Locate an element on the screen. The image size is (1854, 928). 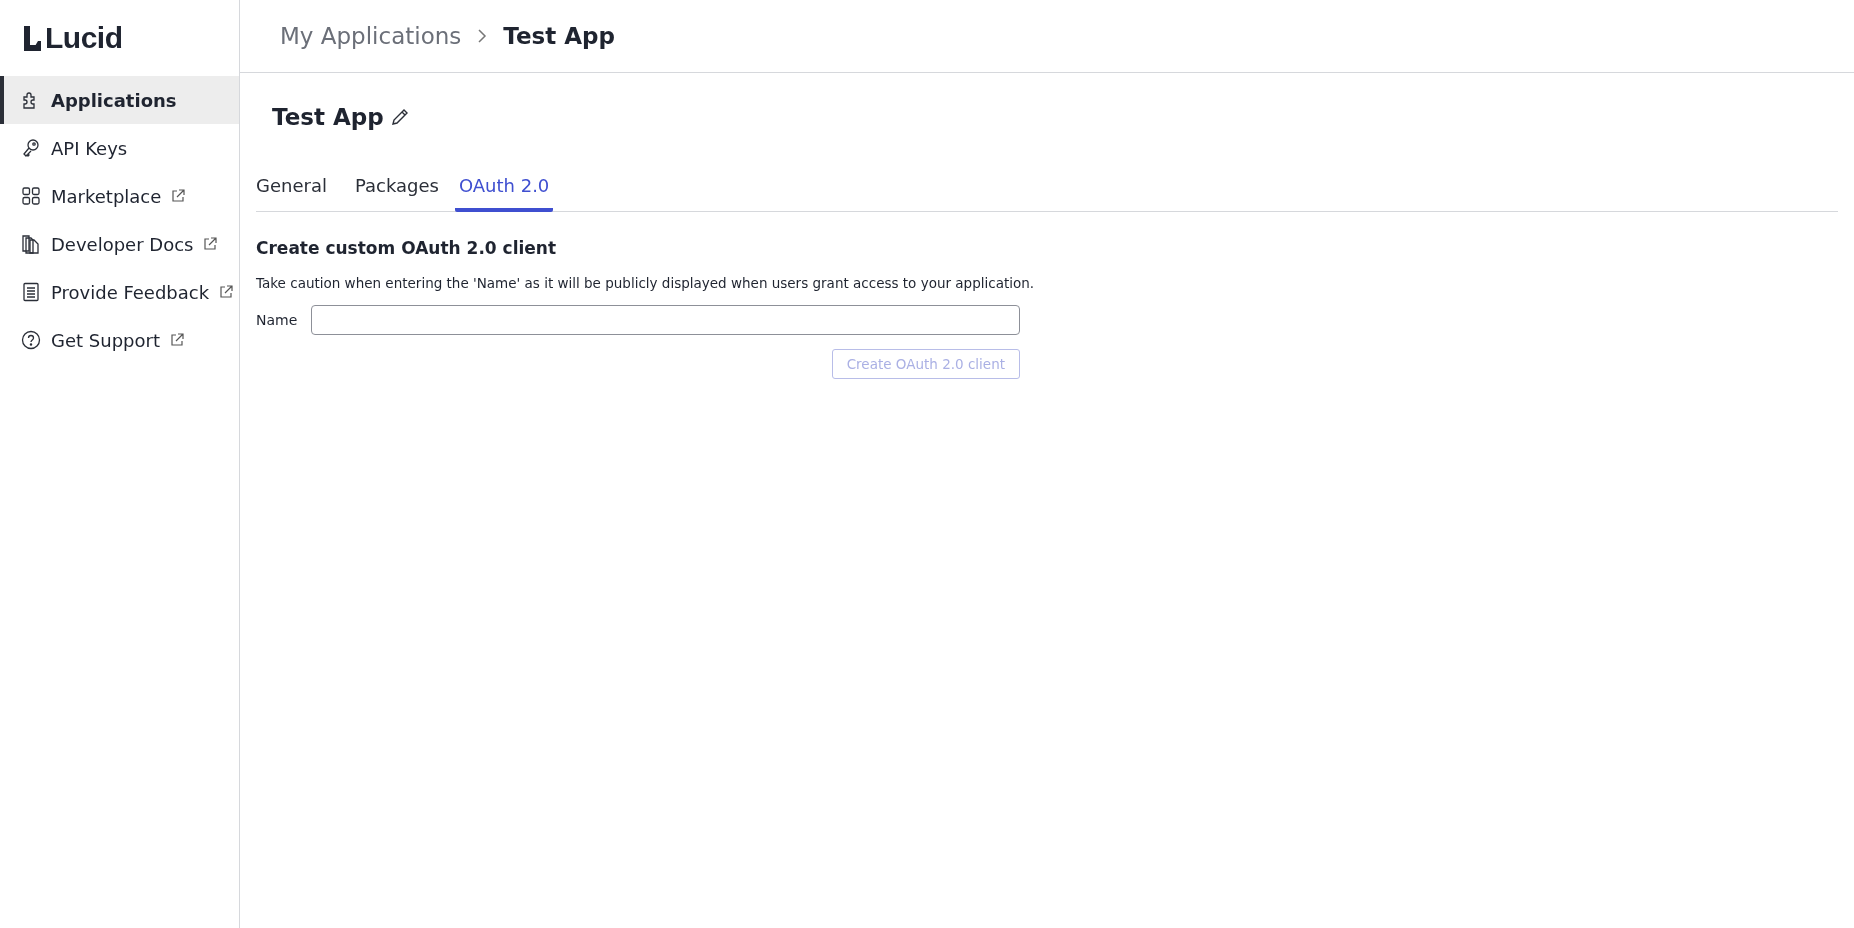
field-label: Name is located at coordinates (277, 319).